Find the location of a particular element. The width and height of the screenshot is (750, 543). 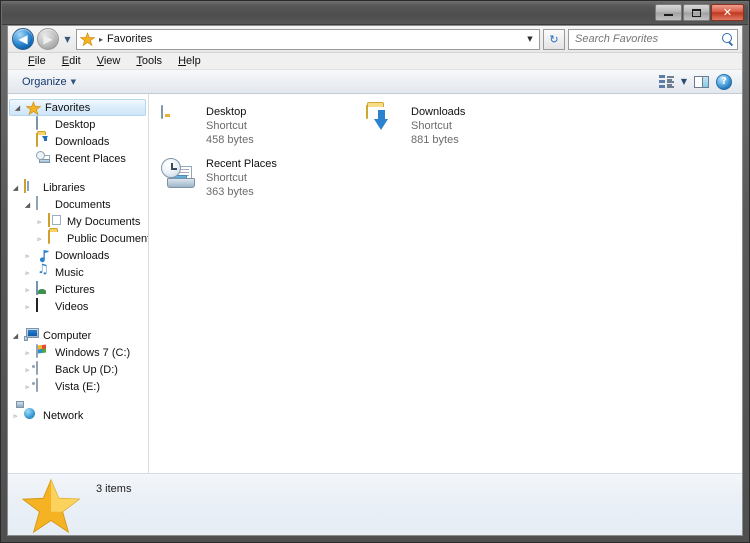

address-dropdown-icon: ▼ is located at coordinates (530, 39).